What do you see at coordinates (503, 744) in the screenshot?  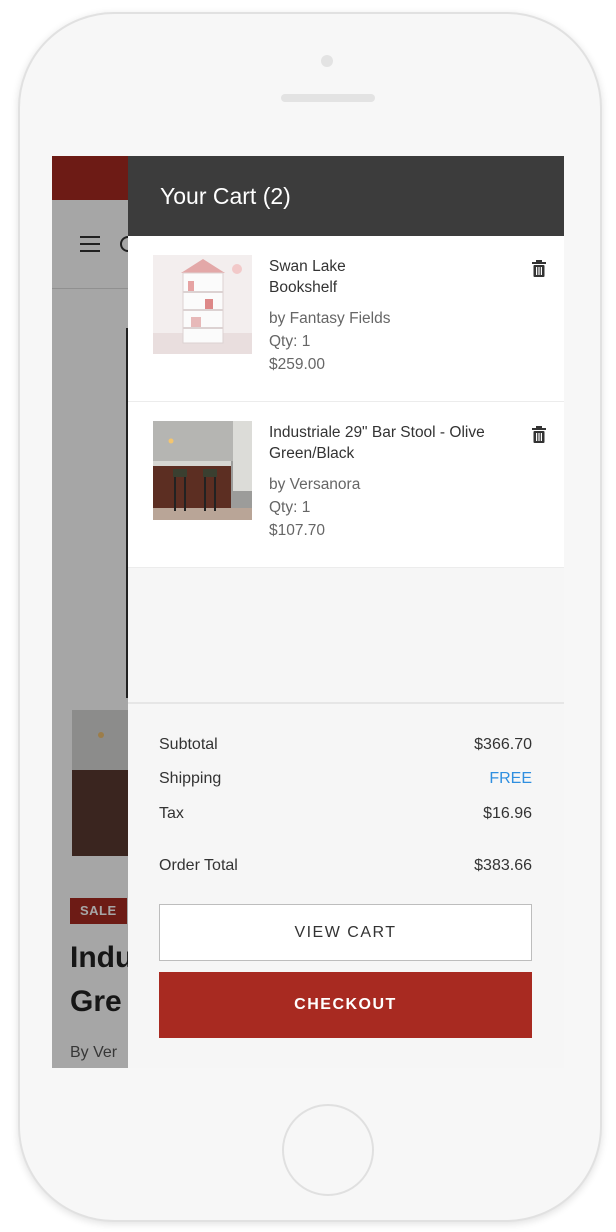 I see `subtotal-value: $366.70` at bounding box center [503, 744].